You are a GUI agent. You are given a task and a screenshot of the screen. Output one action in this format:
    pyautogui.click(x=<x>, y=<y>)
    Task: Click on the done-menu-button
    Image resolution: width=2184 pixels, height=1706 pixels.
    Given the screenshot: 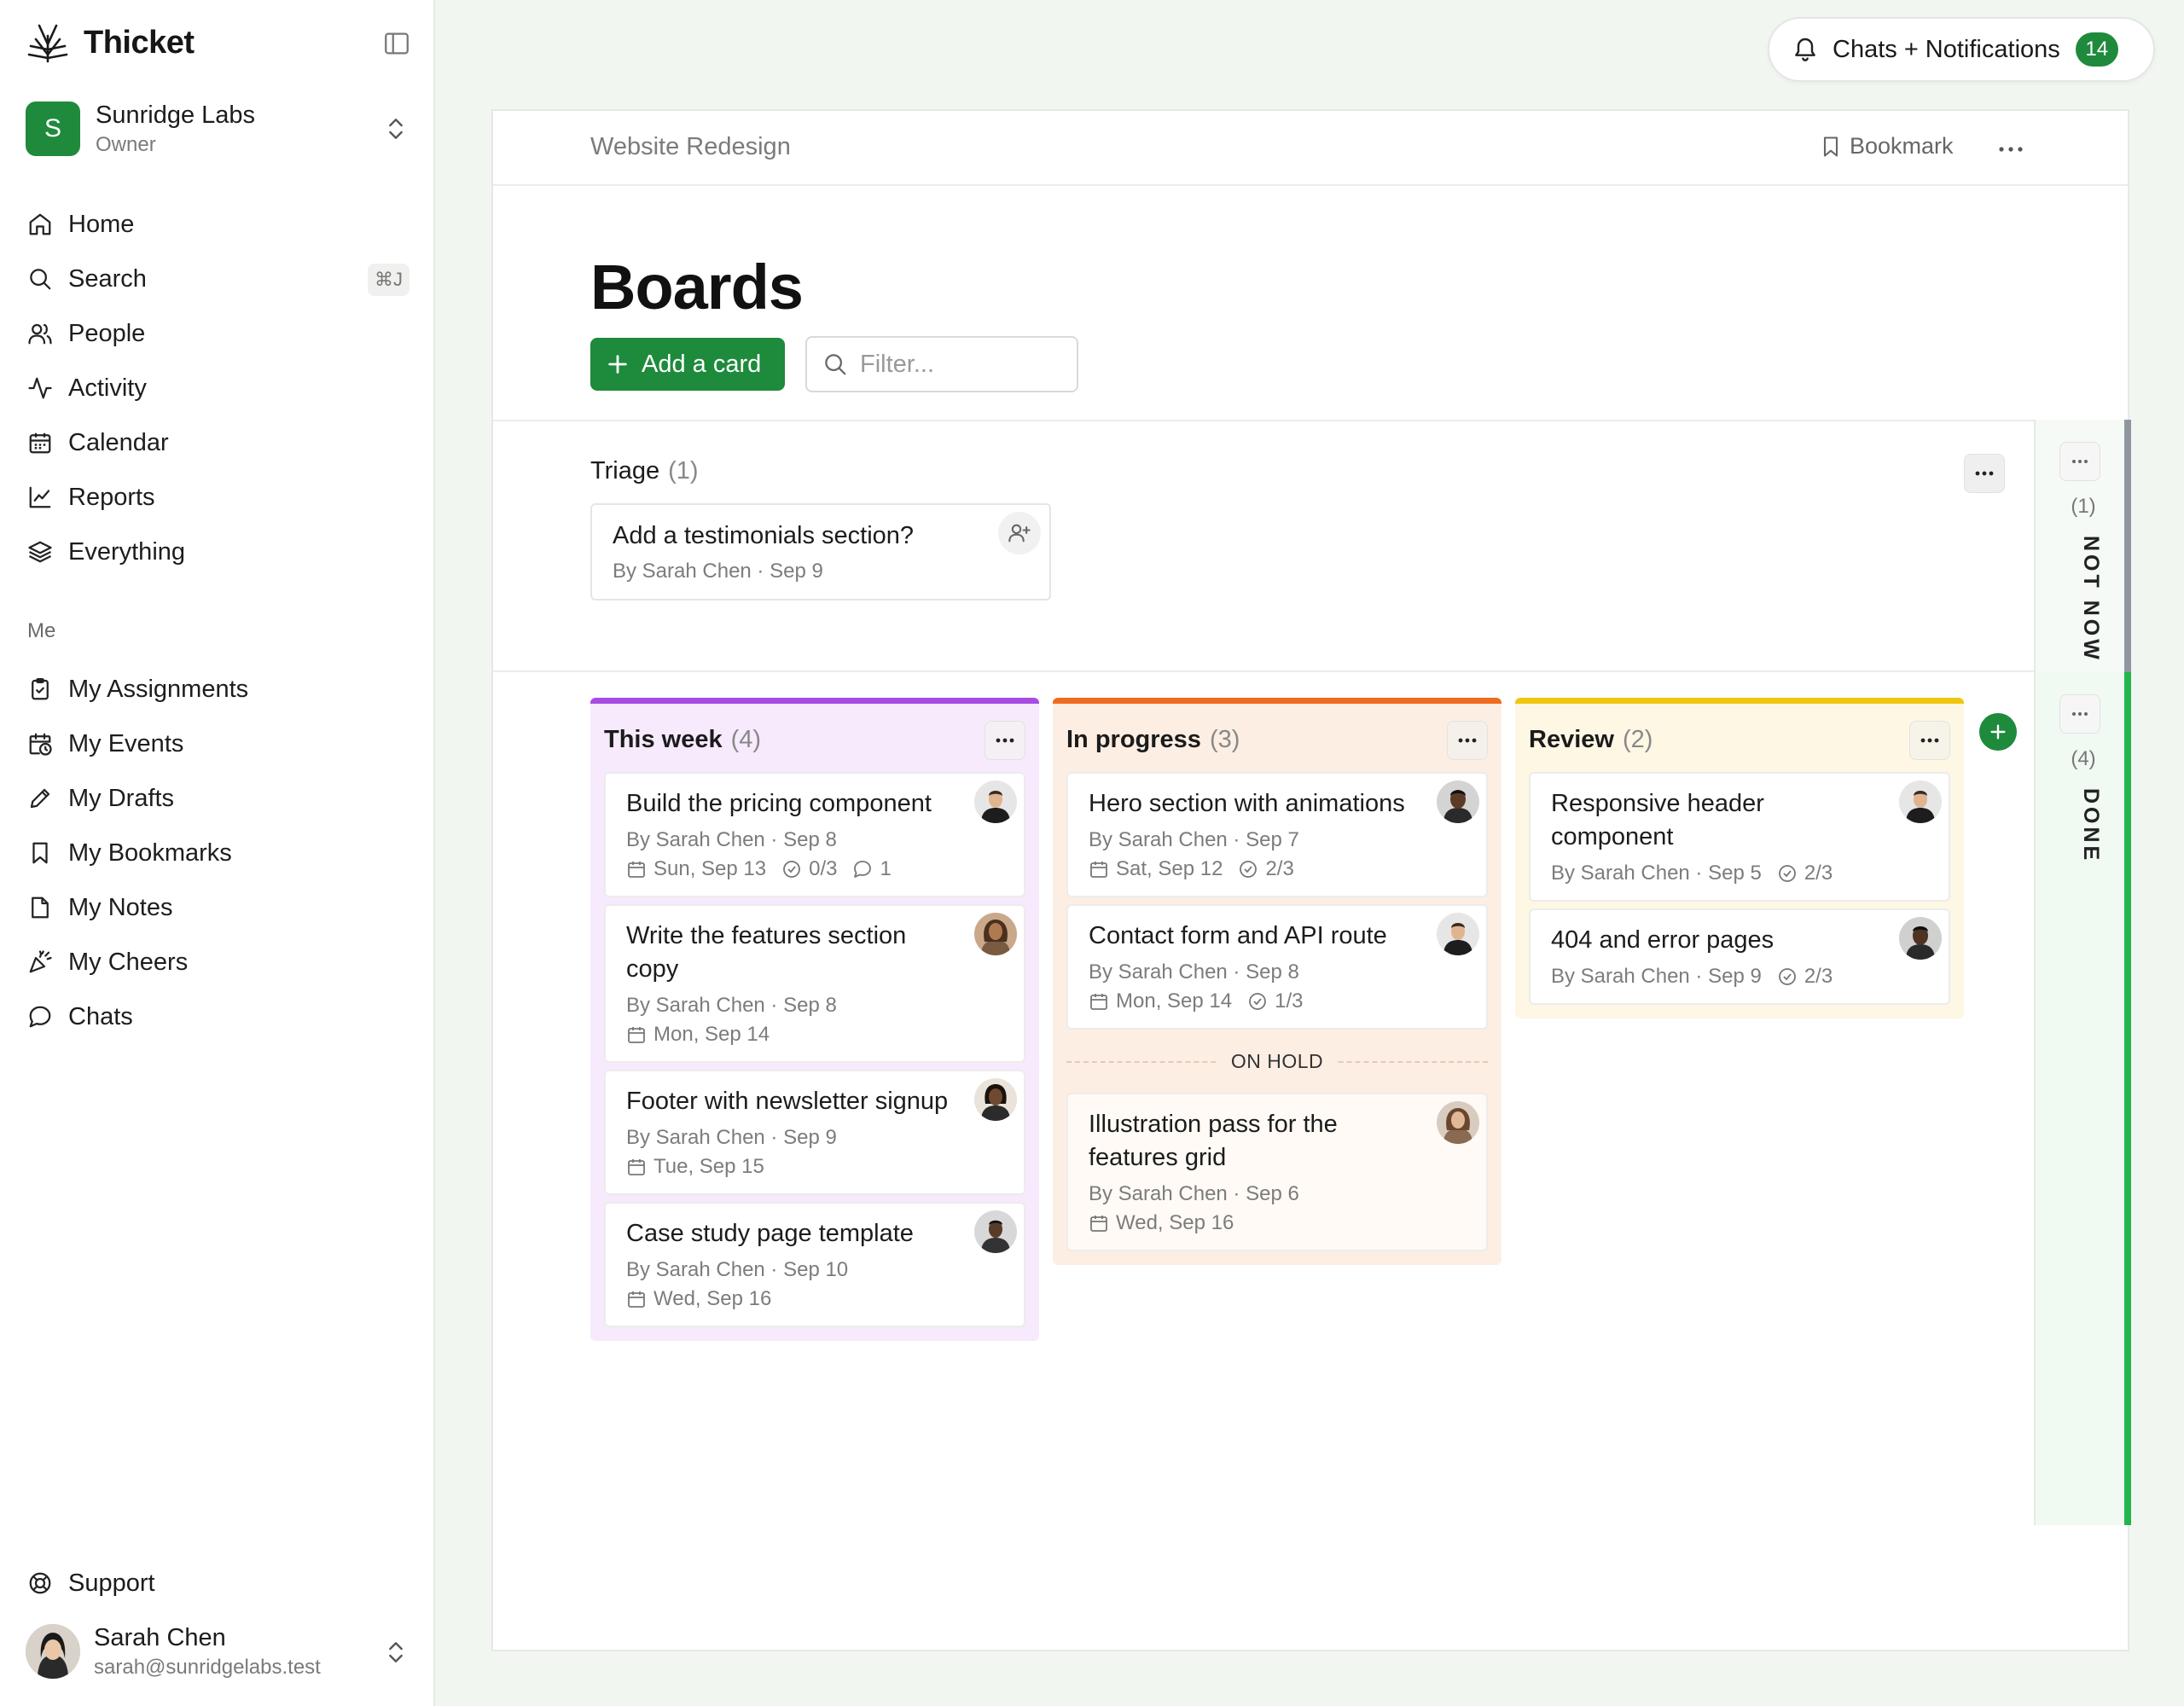 What is the action you would take?
    pyautogui.click(x=2080, y=714)
    